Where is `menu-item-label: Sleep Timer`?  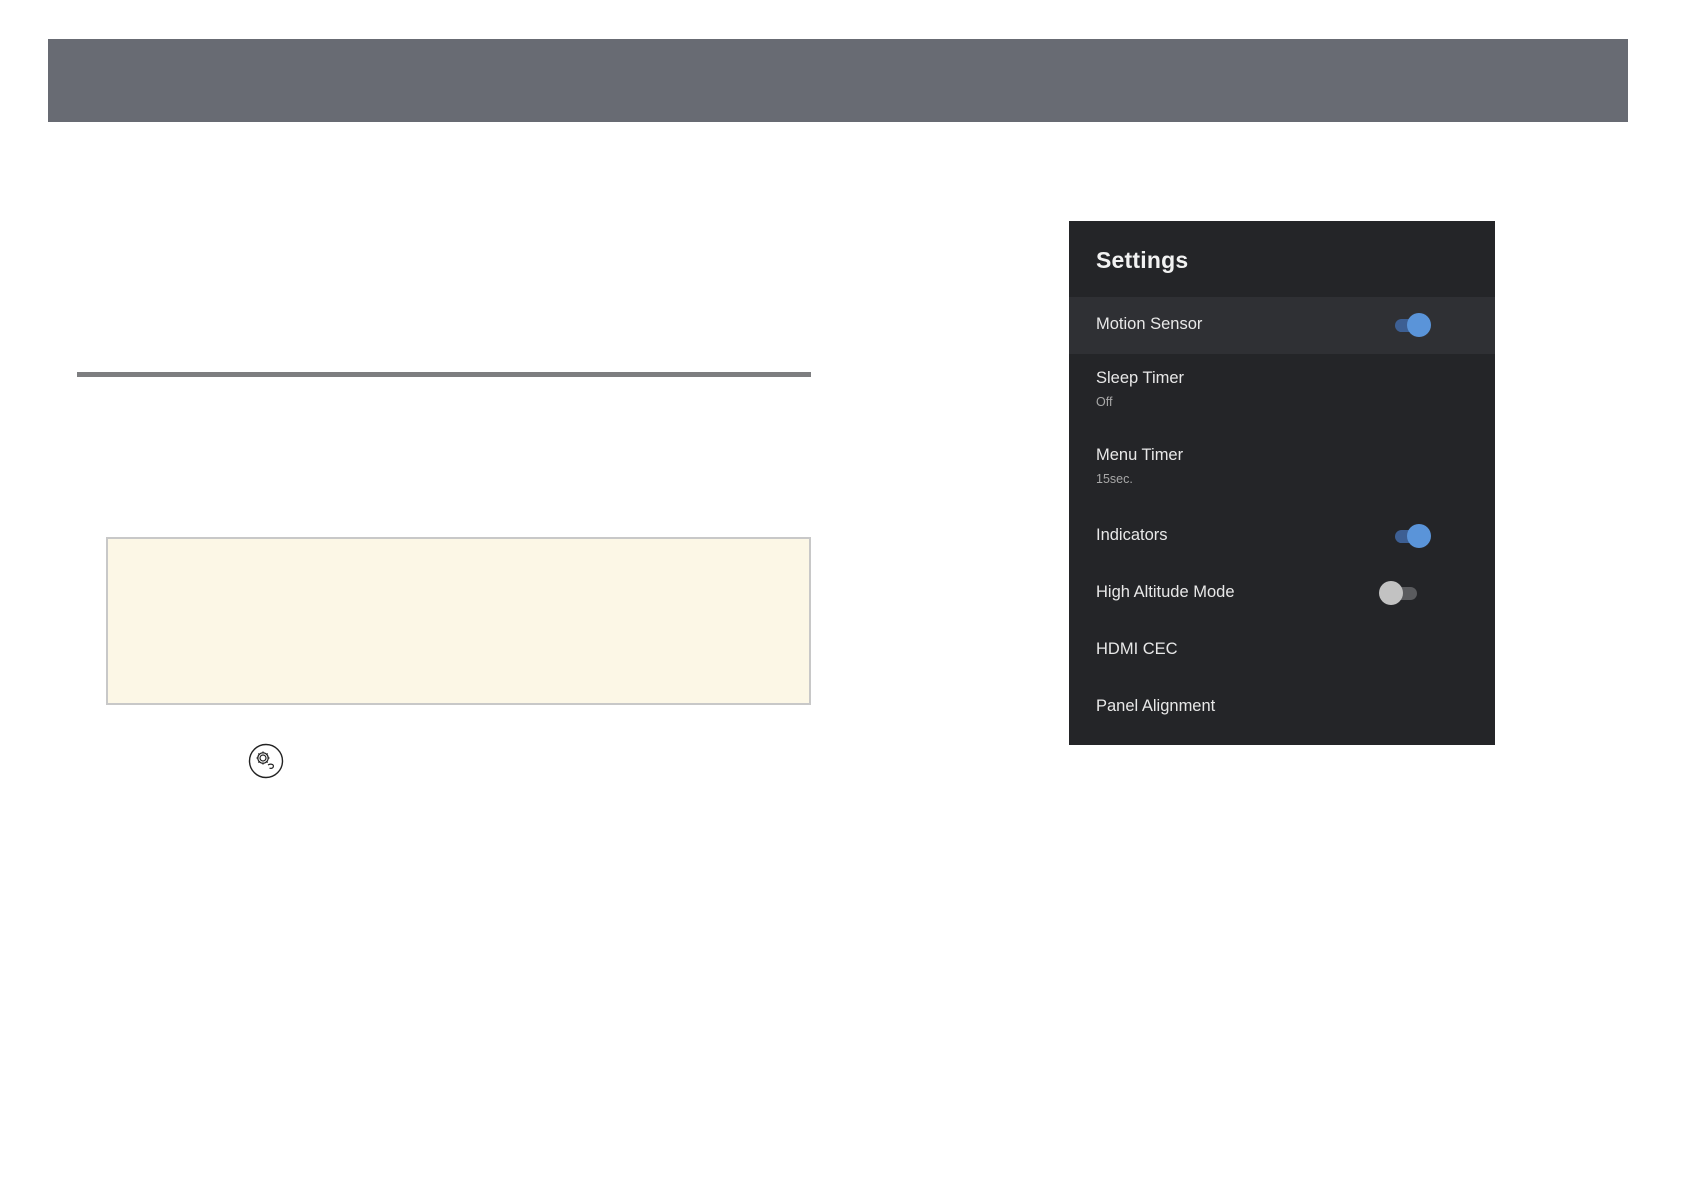
menu-item-label: Sleep Timer is located at coordinates (1140, 378).